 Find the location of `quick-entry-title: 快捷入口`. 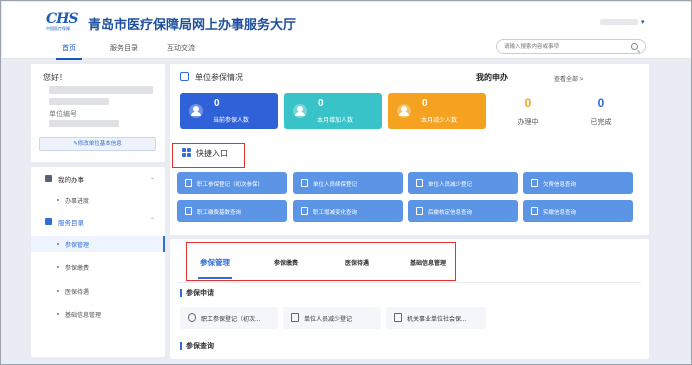

quick-entry-title: 快捷入口 is located at coordinates (212, 153).